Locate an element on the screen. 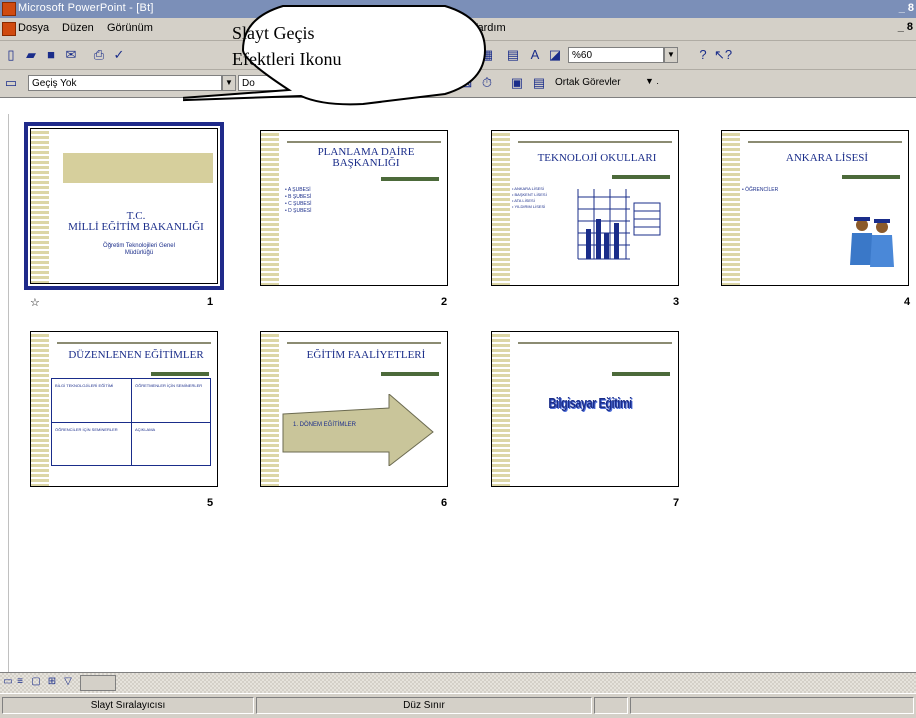  horizontal-scrollbar is located at coordinates (98, 683).